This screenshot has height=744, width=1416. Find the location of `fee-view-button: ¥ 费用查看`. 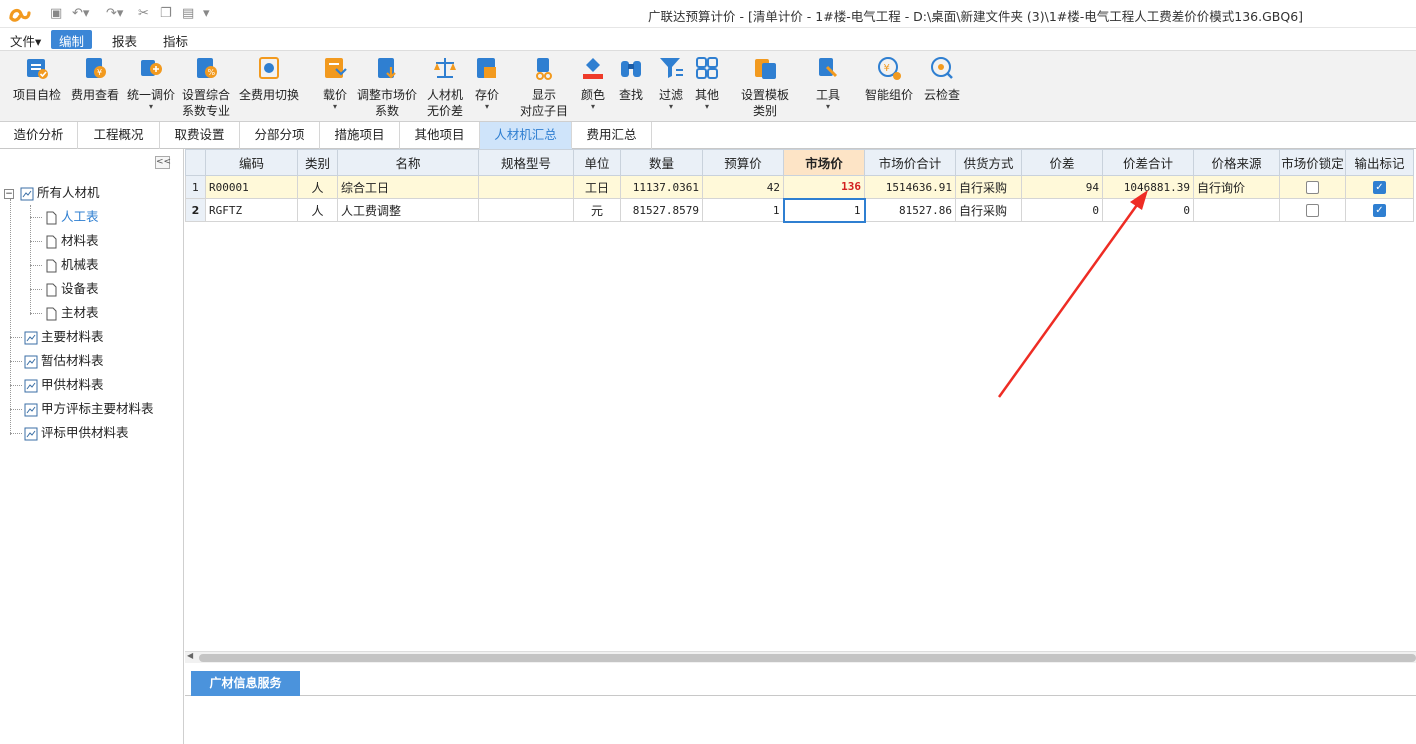

fee-view-button: ¥ 费用查看 is located at coordinates (95, 78).